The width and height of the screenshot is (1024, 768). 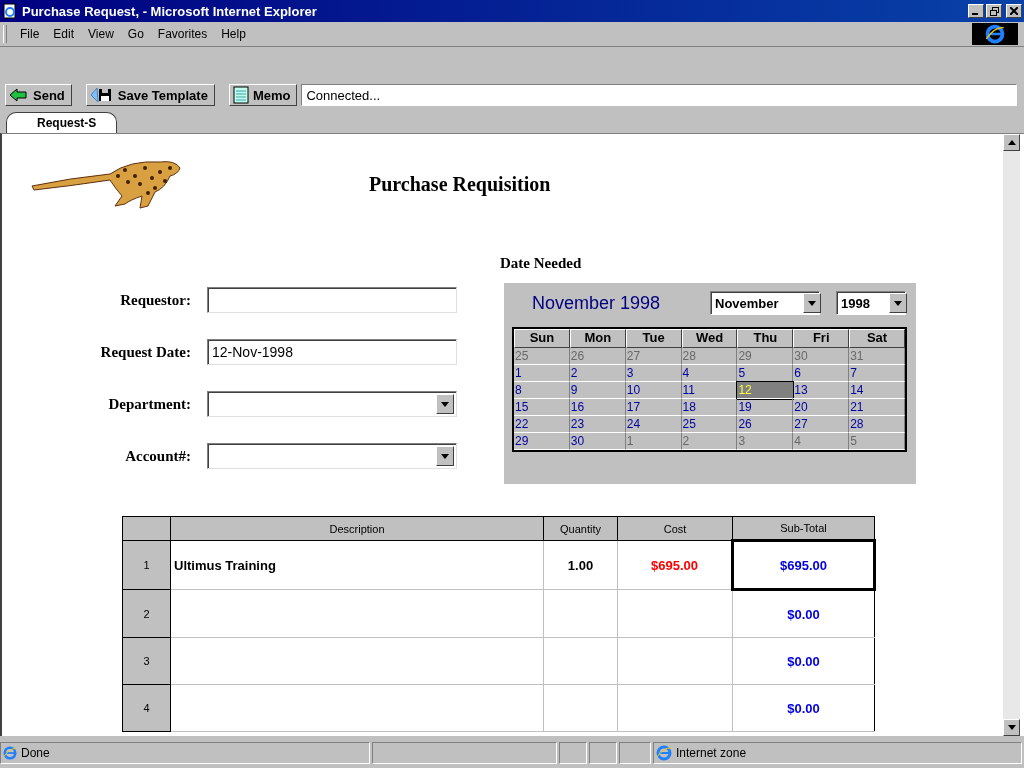 I want to click on calendar-day: 16, so click(x=597, y=407).